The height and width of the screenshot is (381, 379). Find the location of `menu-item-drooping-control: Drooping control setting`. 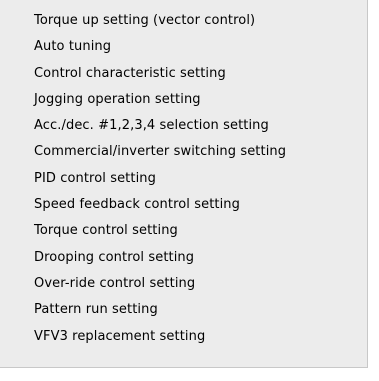

menu-item-drooping-control: Drooping control setting is located at coordinates (183, 258).